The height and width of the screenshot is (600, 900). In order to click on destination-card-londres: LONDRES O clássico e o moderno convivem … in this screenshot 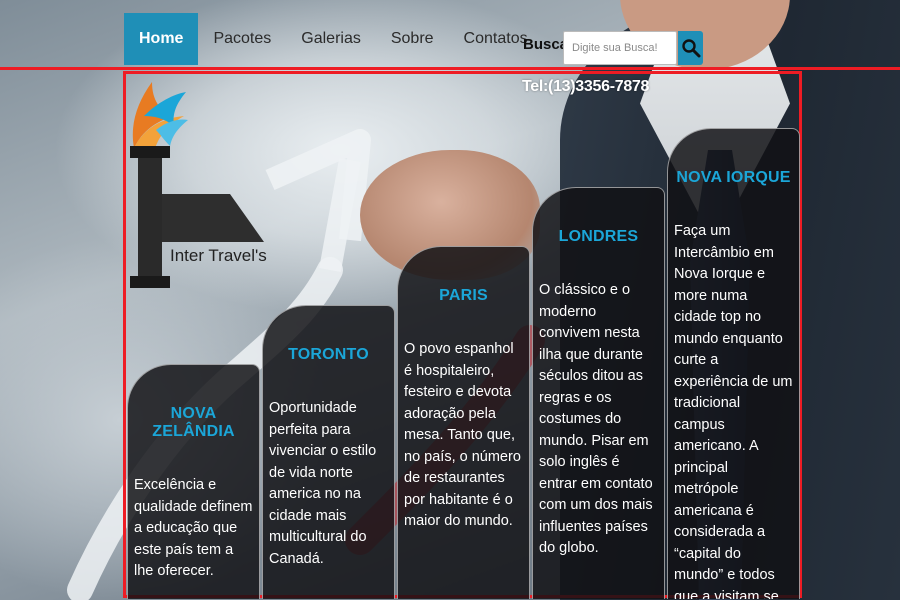, I will do `click(598, 393)`.